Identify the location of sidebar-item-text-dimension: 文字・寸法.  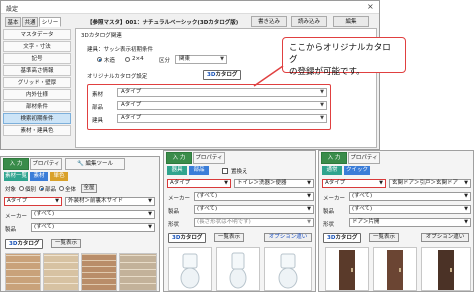
(37, 46).